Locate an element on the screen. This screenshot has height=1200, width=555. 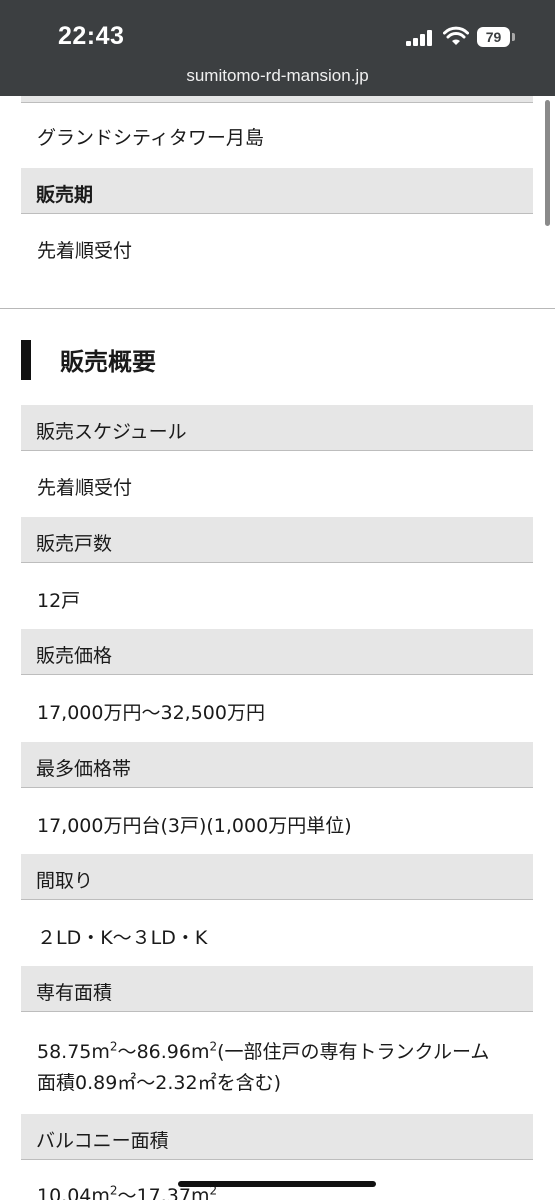
section-divider is located at coordinates (277, 308).